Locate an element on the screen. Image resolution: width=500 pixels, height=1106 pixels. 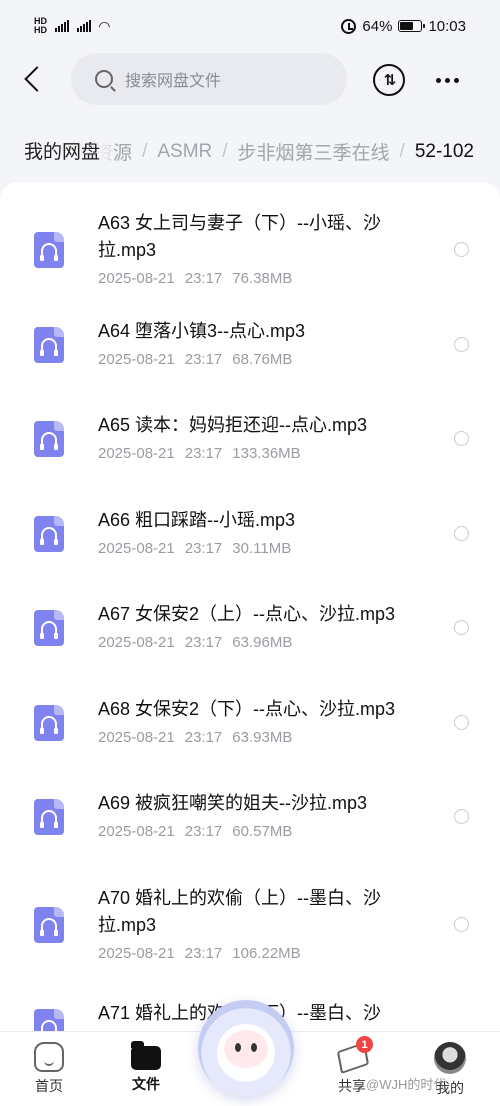
breadcrumb-trail: 资源 / ASMR / 步非烟第三季在线 / 52-102 is located at coordinates (284, 151).